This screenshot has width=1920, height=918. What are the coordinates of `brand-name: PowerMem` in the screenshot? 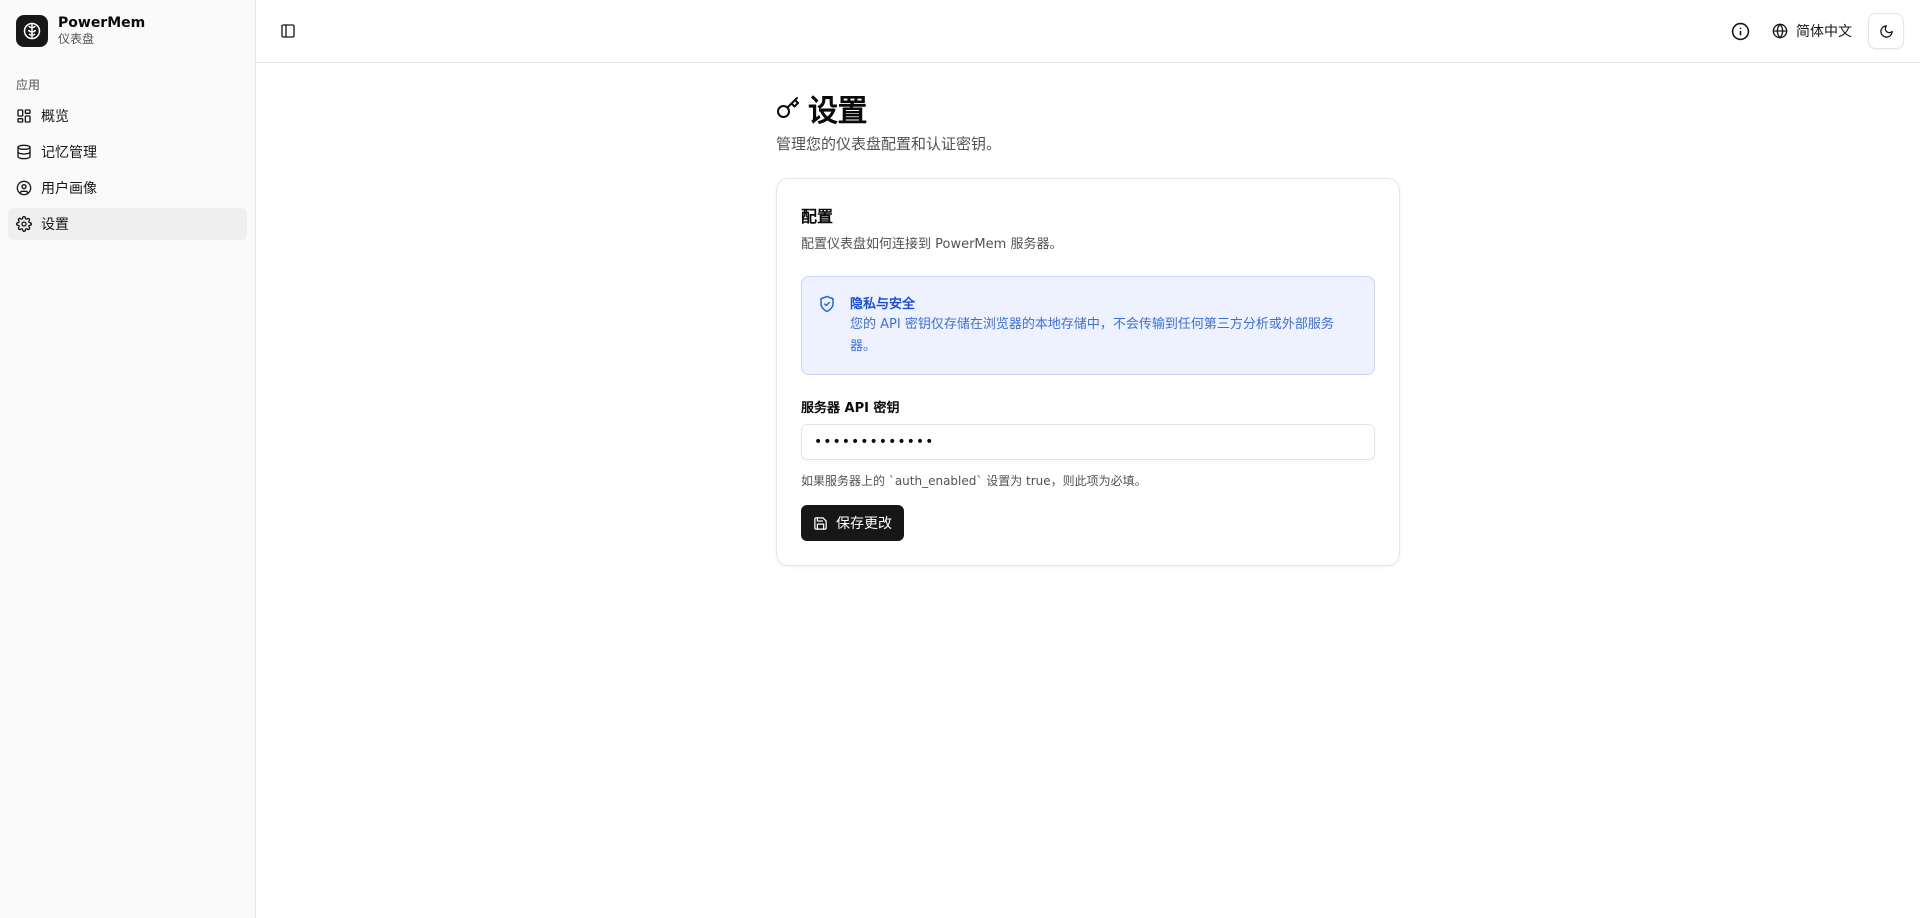 It's located at (102, 22).